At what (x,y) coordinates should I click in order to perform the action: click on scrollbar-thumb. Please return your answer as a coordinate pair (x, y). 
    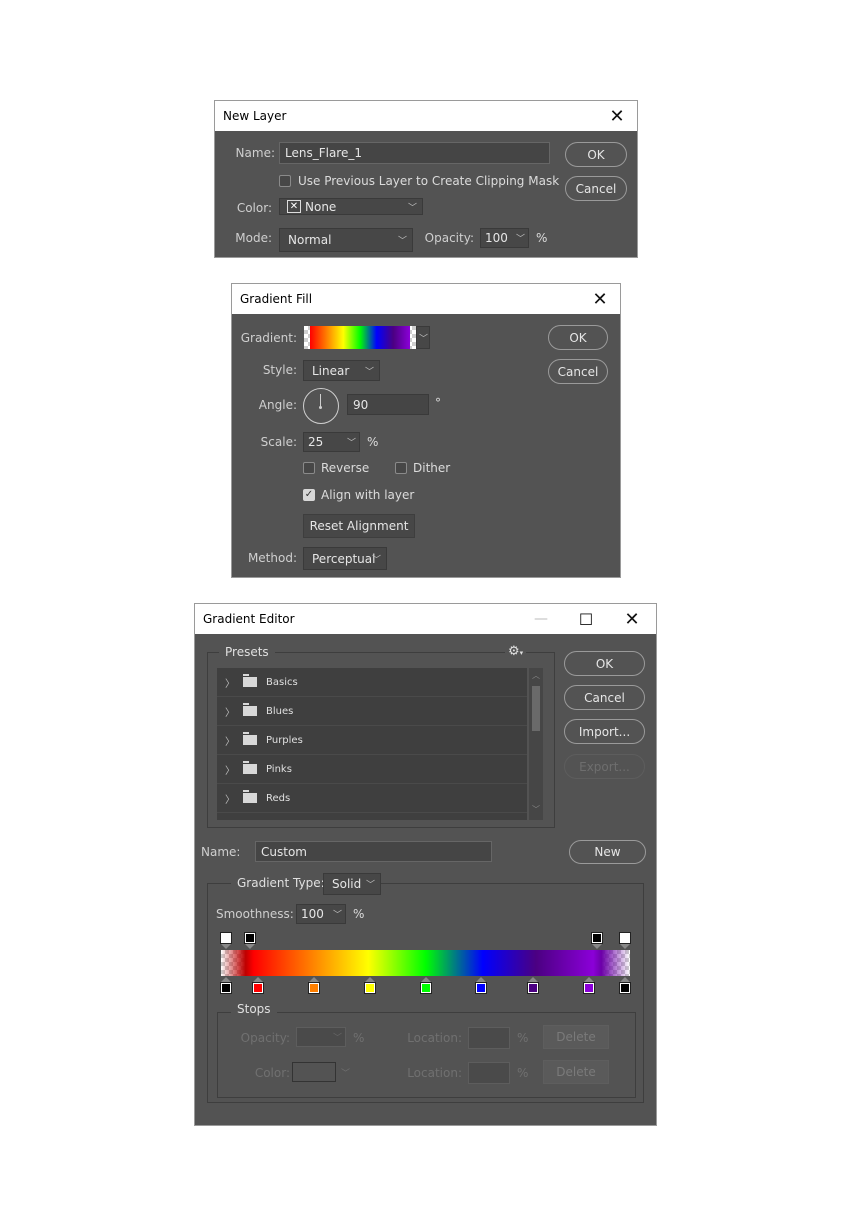
    Looking at the image, I should click on (536, 708).